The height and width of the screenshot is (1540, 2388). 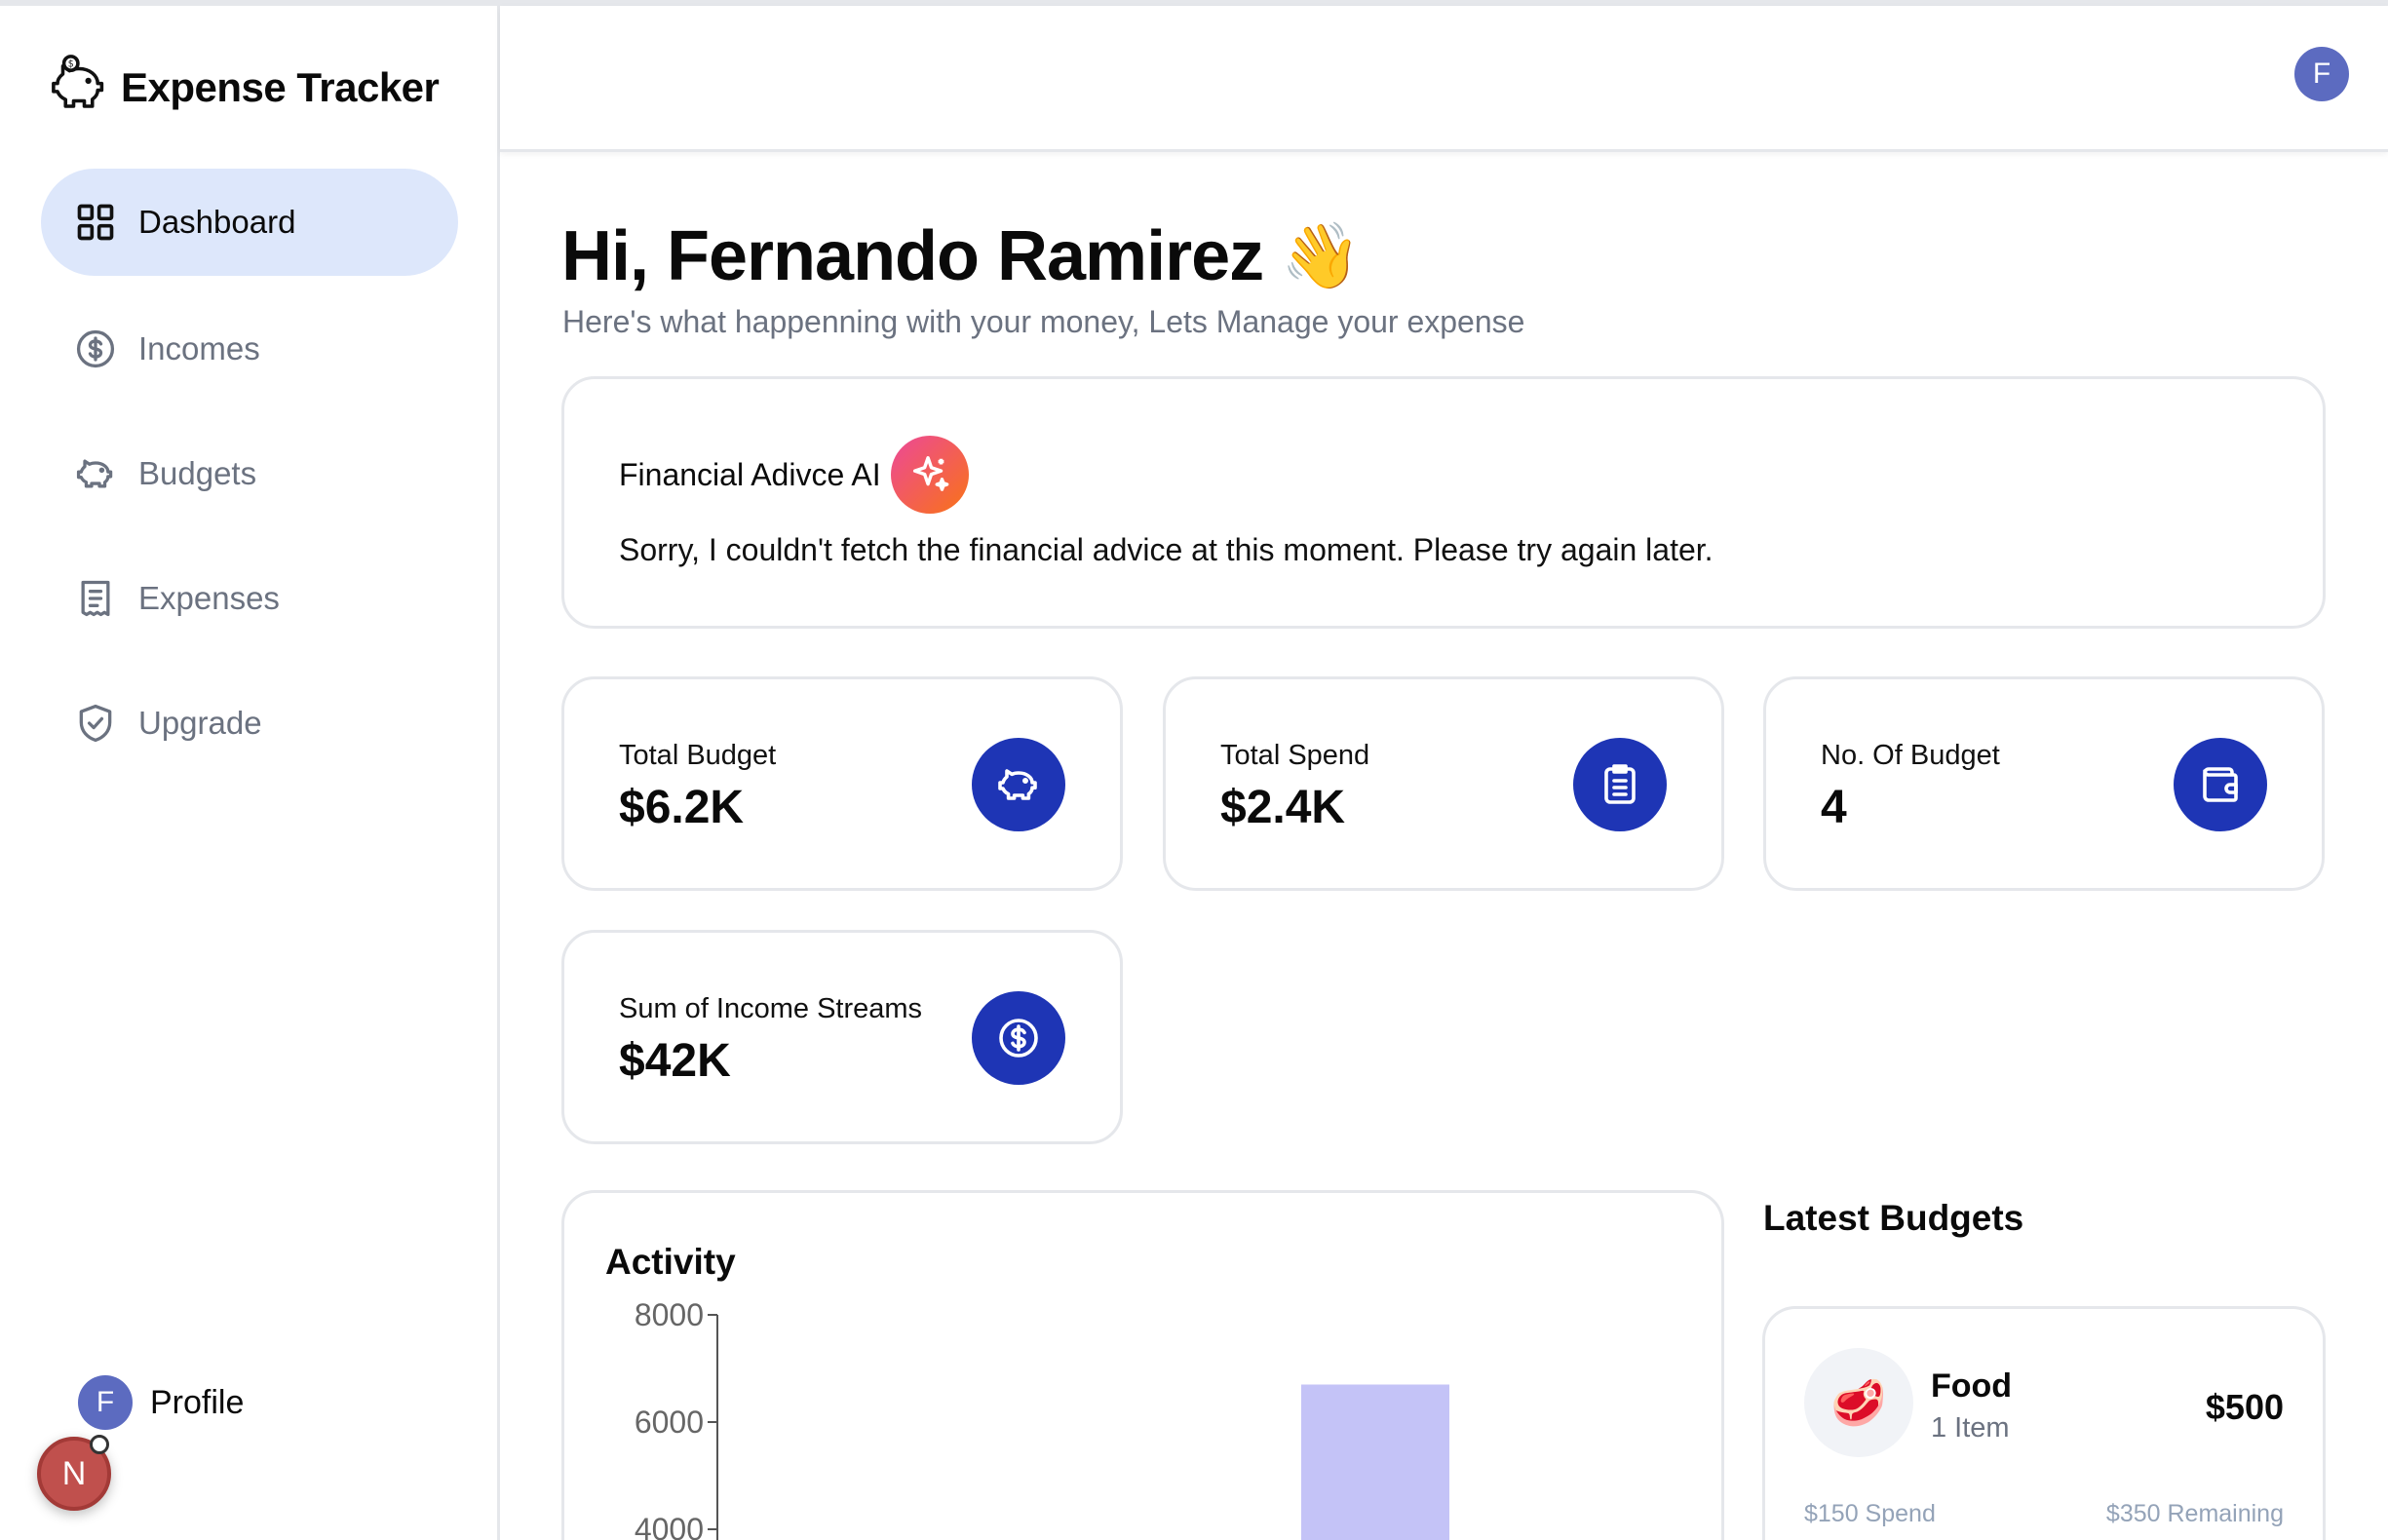 What do you see at coordinates (698, 755) in the screenshot?
I see `stat-label: Total Budget` at bounding box center [698, 755].